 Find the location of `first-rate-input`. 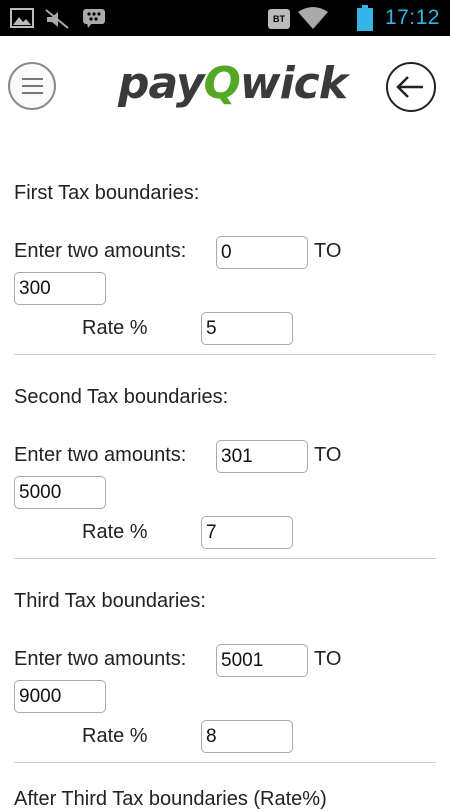

first-rate-input is located at coordinates (247, 328).